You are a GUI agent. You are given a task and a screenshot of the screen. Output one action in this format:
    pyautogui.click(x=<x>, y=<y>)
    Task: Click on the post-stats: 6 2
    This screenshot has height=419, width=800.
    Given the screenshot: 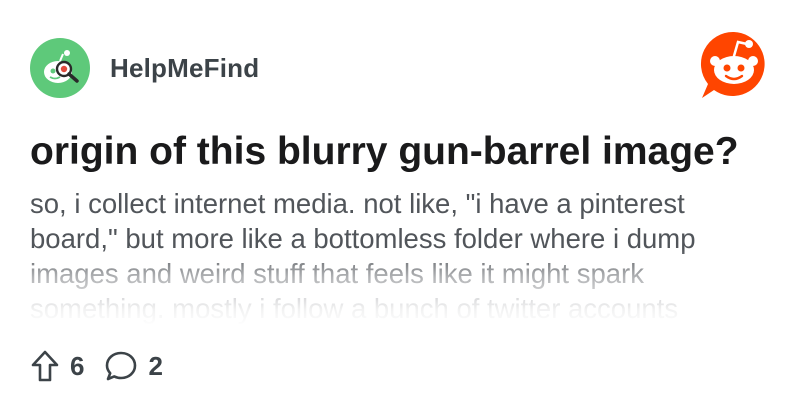 What is the action you would take?
    pyautogui.click(x=106, y=366)
    